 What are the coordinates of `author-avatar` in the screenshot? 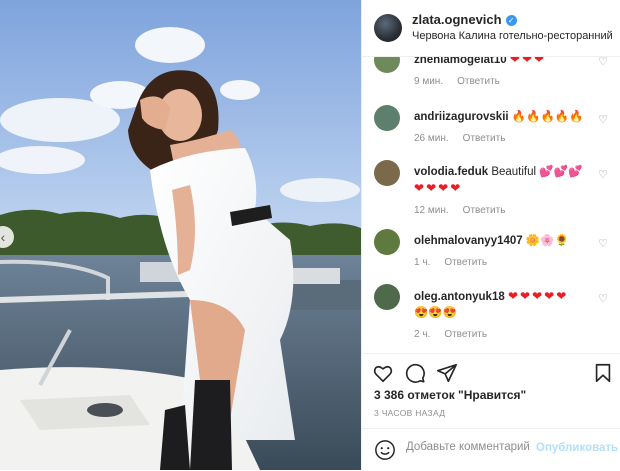 It's located at (388, 28).